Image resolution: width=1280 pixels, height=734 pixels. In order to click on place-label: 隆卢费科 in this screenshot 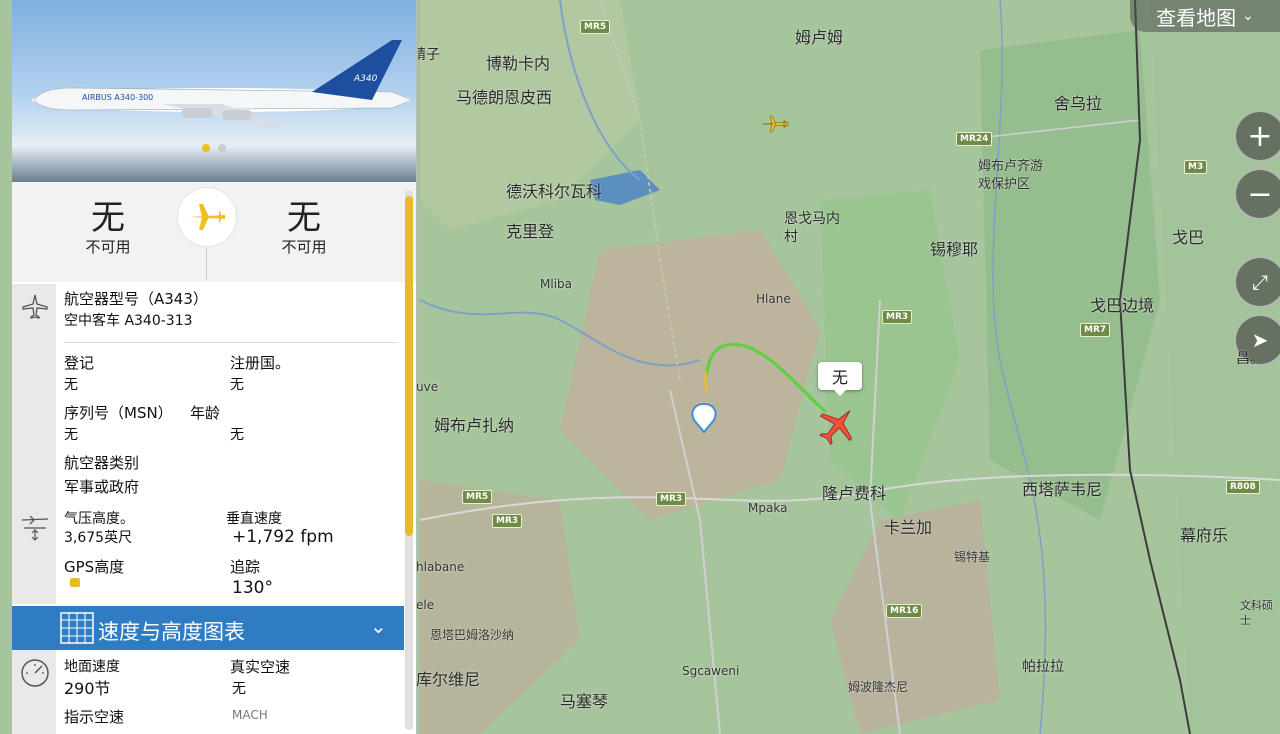, I will do `click(854, 493)`.